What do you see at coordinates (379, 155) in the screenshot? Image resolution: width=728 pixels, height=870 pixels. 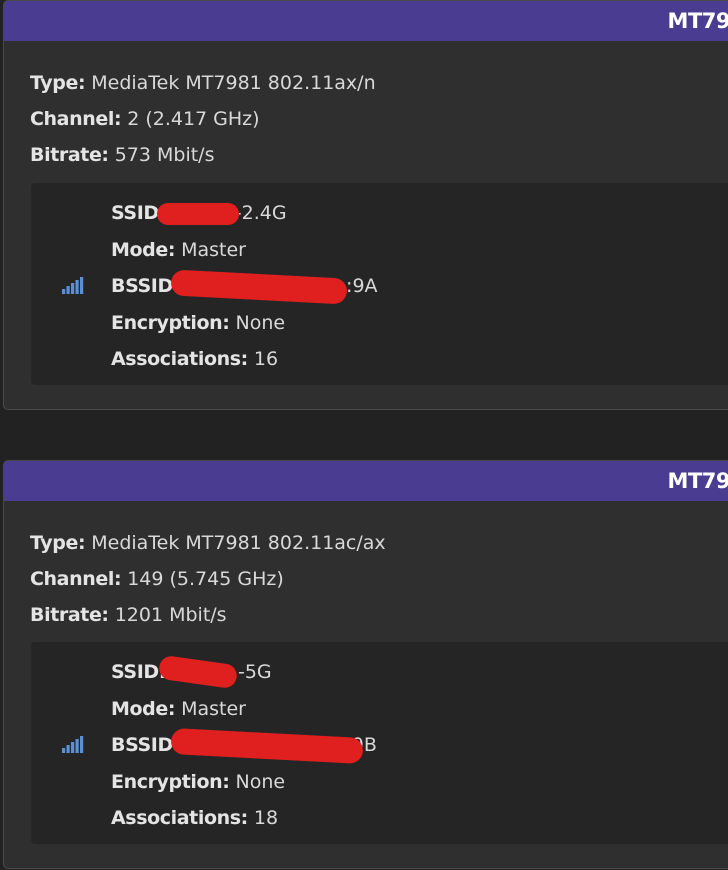 I see `bitrate-row: Bitrate: 573 Mbit/s` at bounding box center [379, 155].